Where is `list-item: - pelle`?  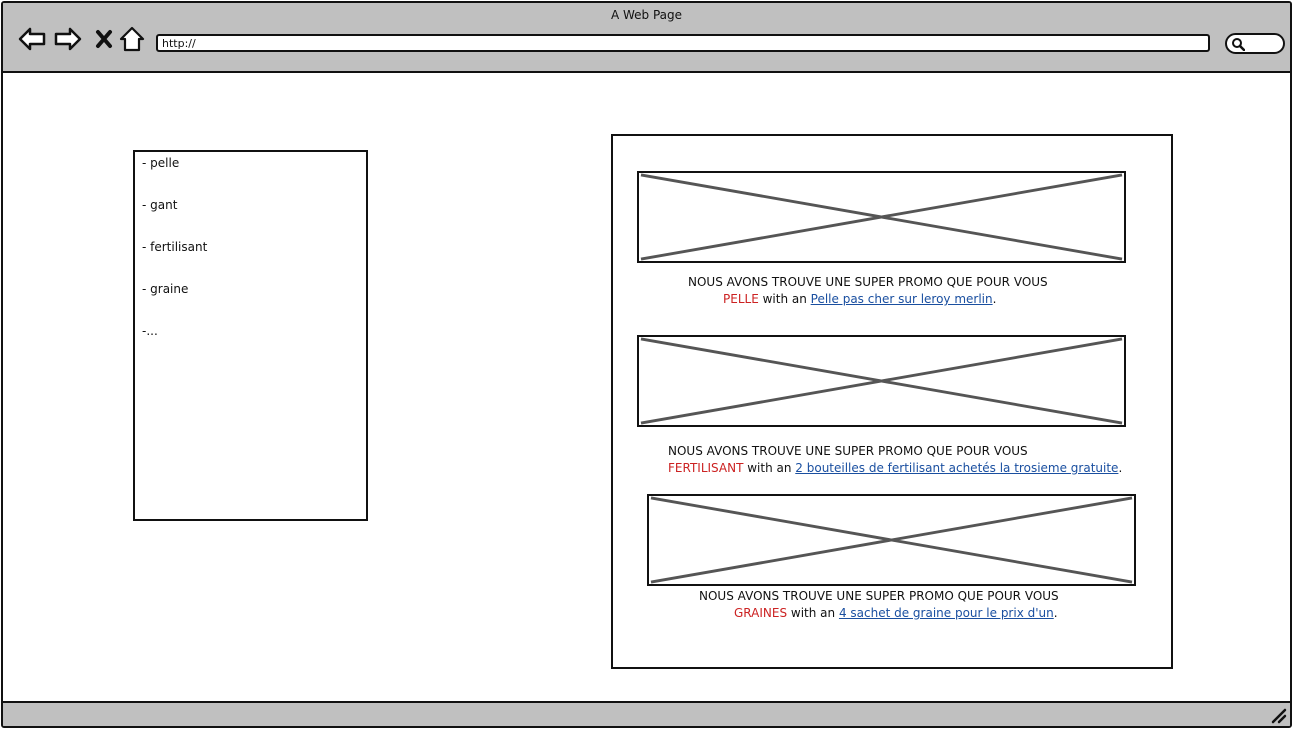 list-item: - pelle is located at coordinates (160, 163).